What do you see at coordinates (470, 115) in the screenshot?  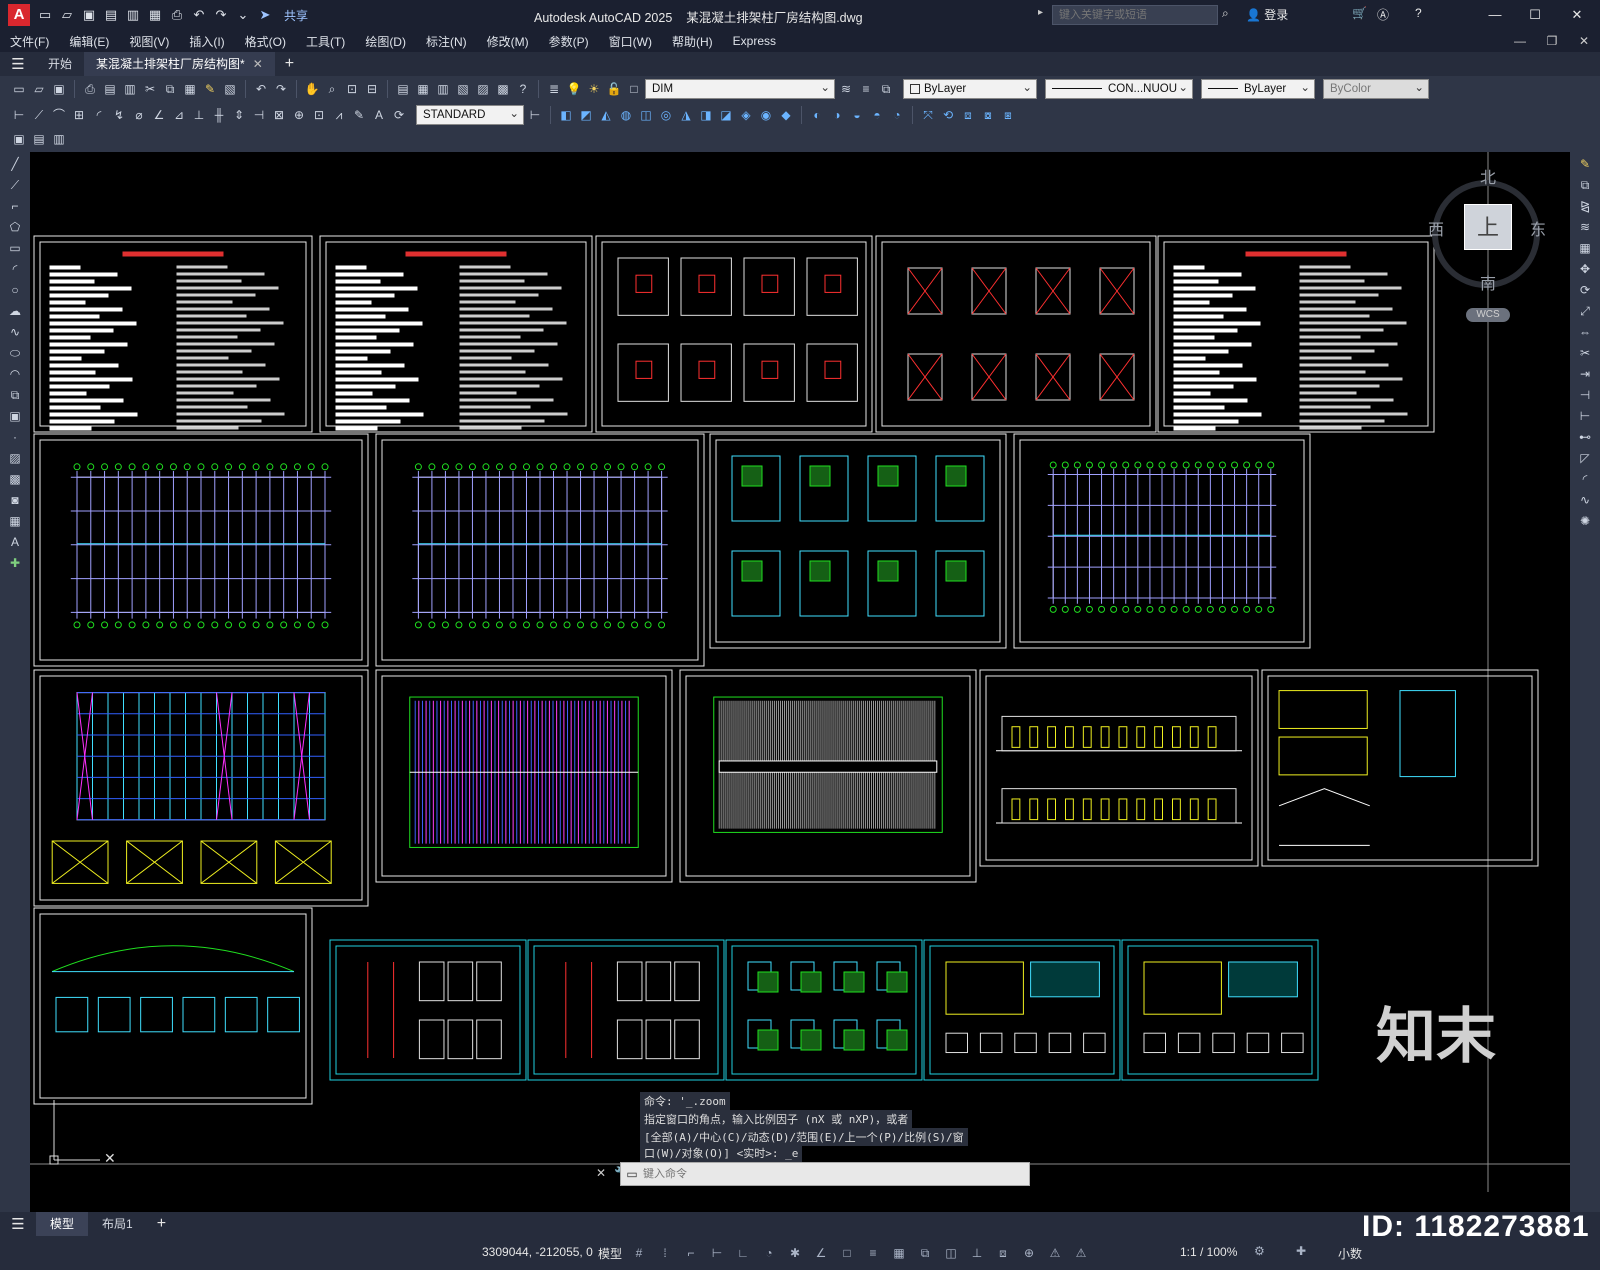 I see `text-style-dropdown: STANDARD` at bounding box center [470, 115].